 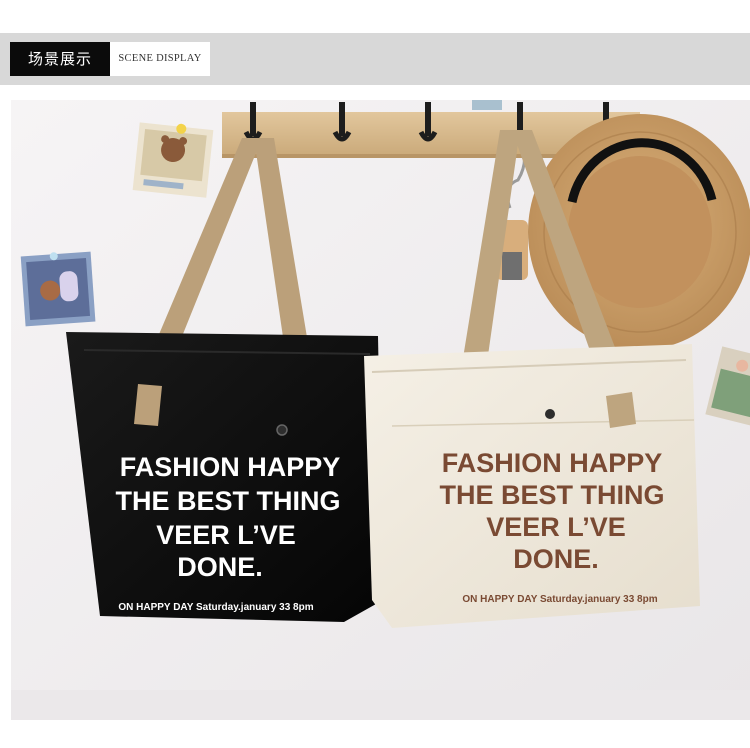 What do you see at coordinates (556, 527) in the screenshot?
I see `cream-bag-line-3: VEER L’VE` at bounding box center [556, 527].